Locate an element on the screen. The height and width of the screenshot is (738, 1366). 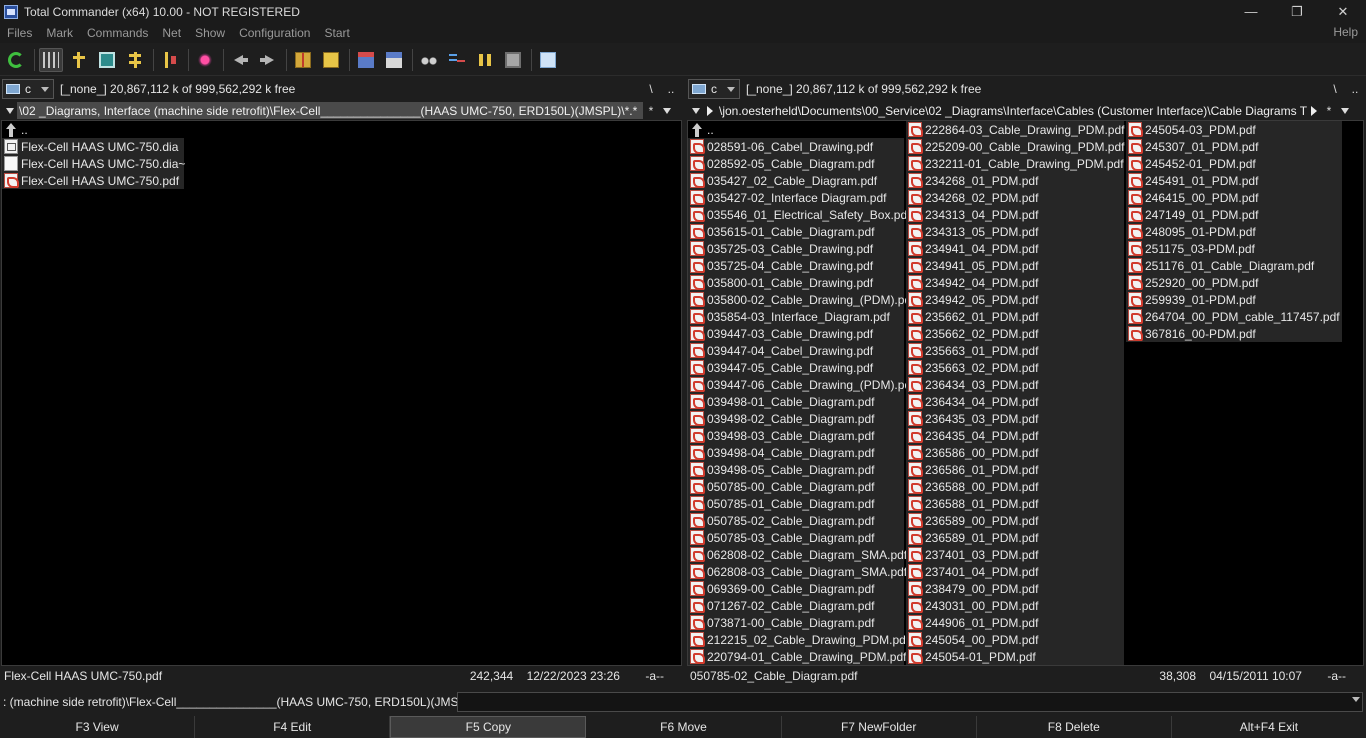
list-item: 245452-01_PDM.pdf is located at coordinates (1234, 163).